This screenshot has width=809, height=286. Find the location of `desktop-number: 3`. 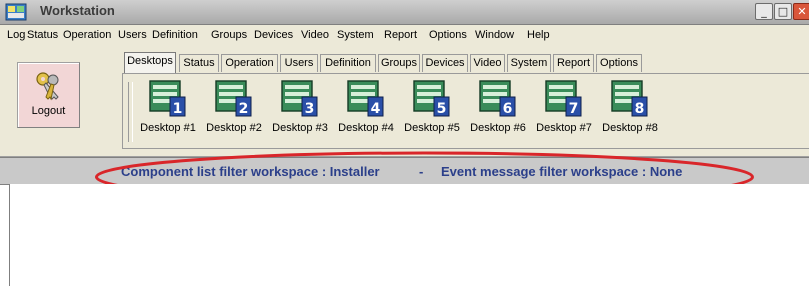

desktop-number: 3 is located at coordinates (310, 109).